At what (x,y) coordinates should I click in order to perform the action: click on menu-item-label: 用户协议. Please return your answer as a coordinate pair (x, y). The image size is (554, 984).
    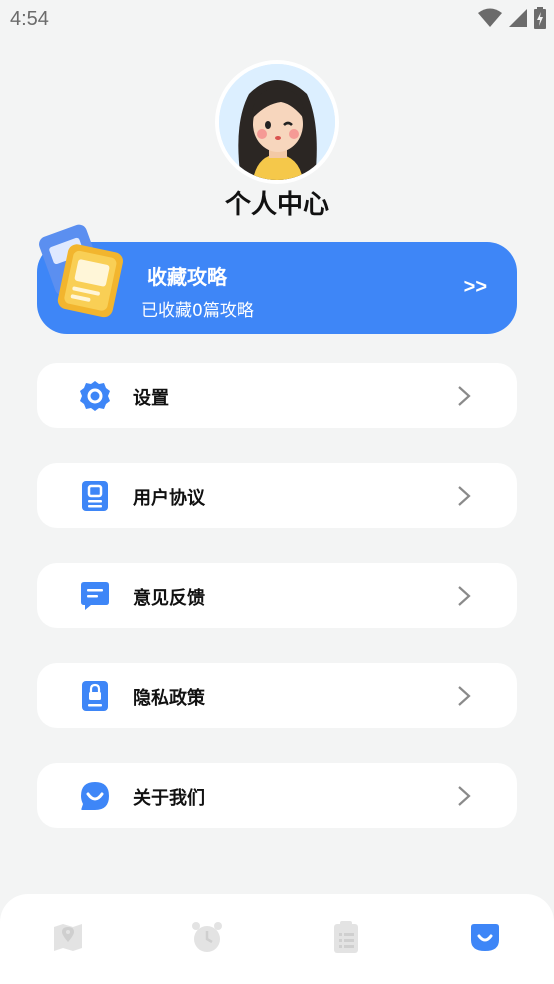
    Looking at the image, I should click on (169, 498).